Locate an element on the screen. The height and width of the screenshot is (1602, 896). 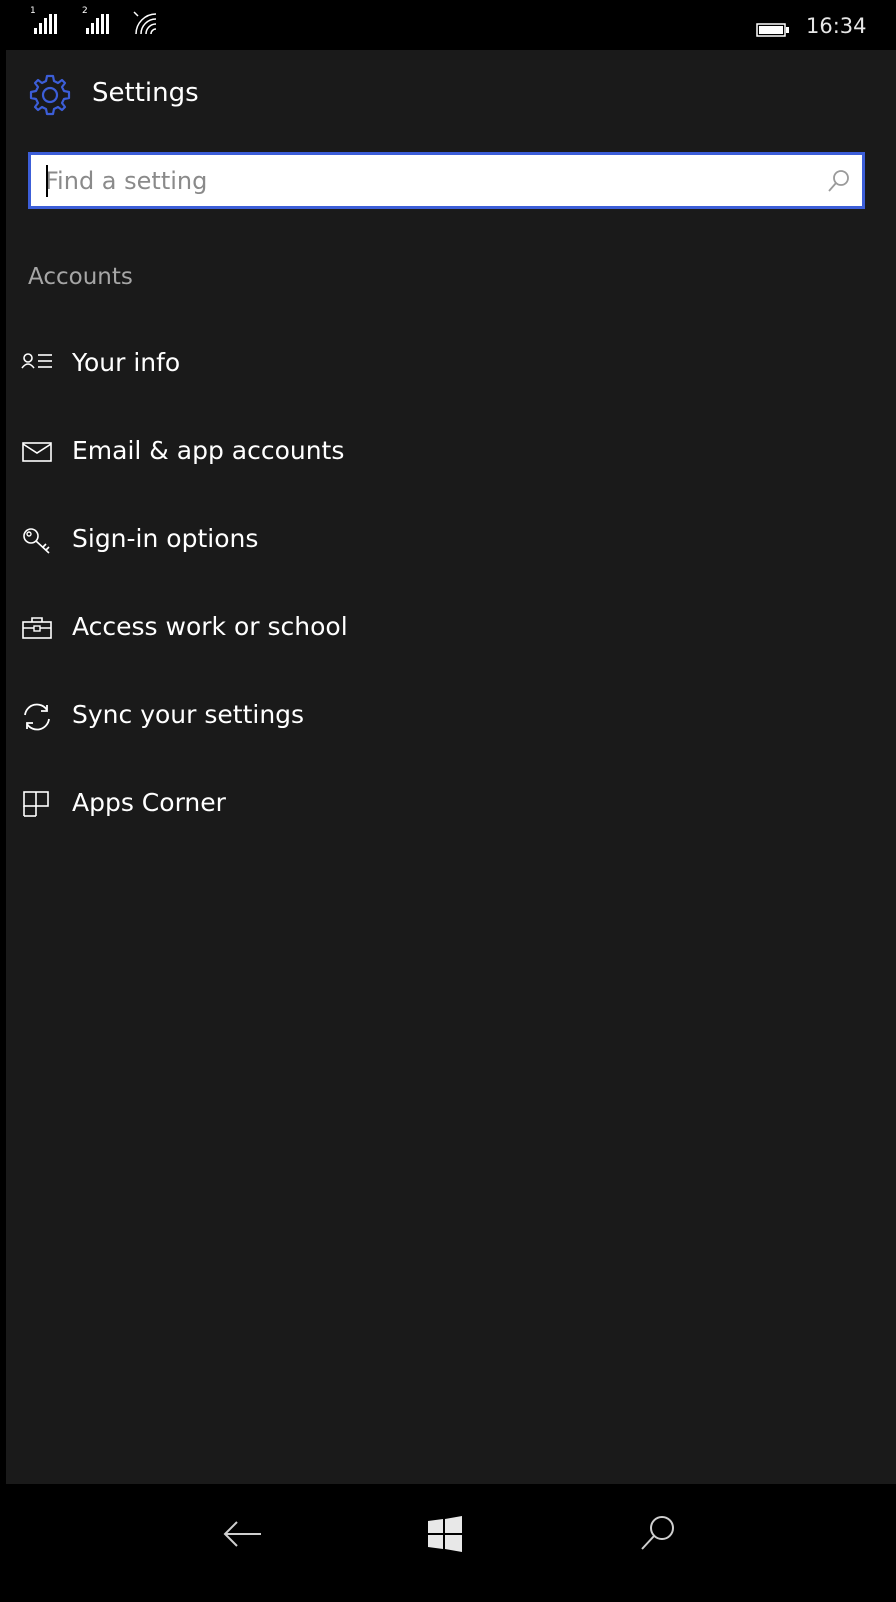
navigation-bar is located at coordinates (451, 1543).